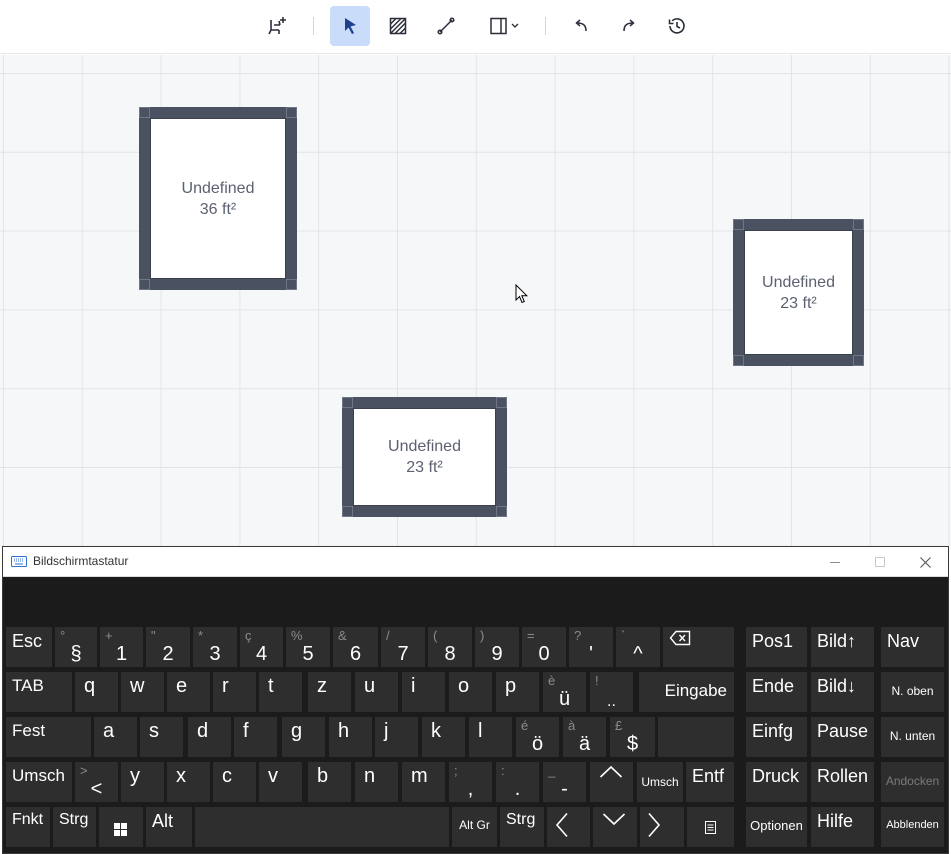 Image resolution: width=951 pixels, height=854 pixels. What do you see at coordinates (842, 737) in the screenshot?
I see `key-pause: Pause` at bounding box center [842, 737].